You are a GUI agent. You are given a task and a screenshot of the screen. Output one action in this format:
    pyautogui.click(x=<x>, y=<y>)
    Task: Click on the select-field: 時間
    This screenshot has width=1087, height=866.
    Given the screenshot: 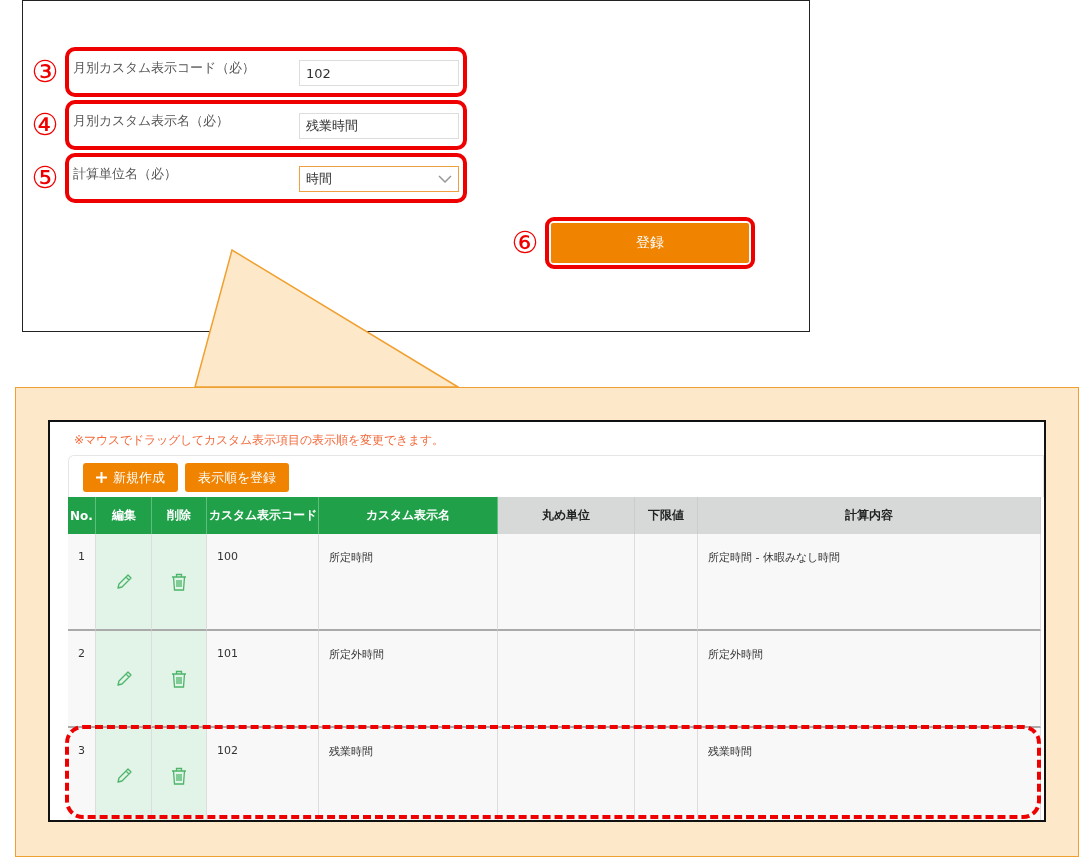 What is the action you would take?
    pyautogui.click(x=379, y=179)
    